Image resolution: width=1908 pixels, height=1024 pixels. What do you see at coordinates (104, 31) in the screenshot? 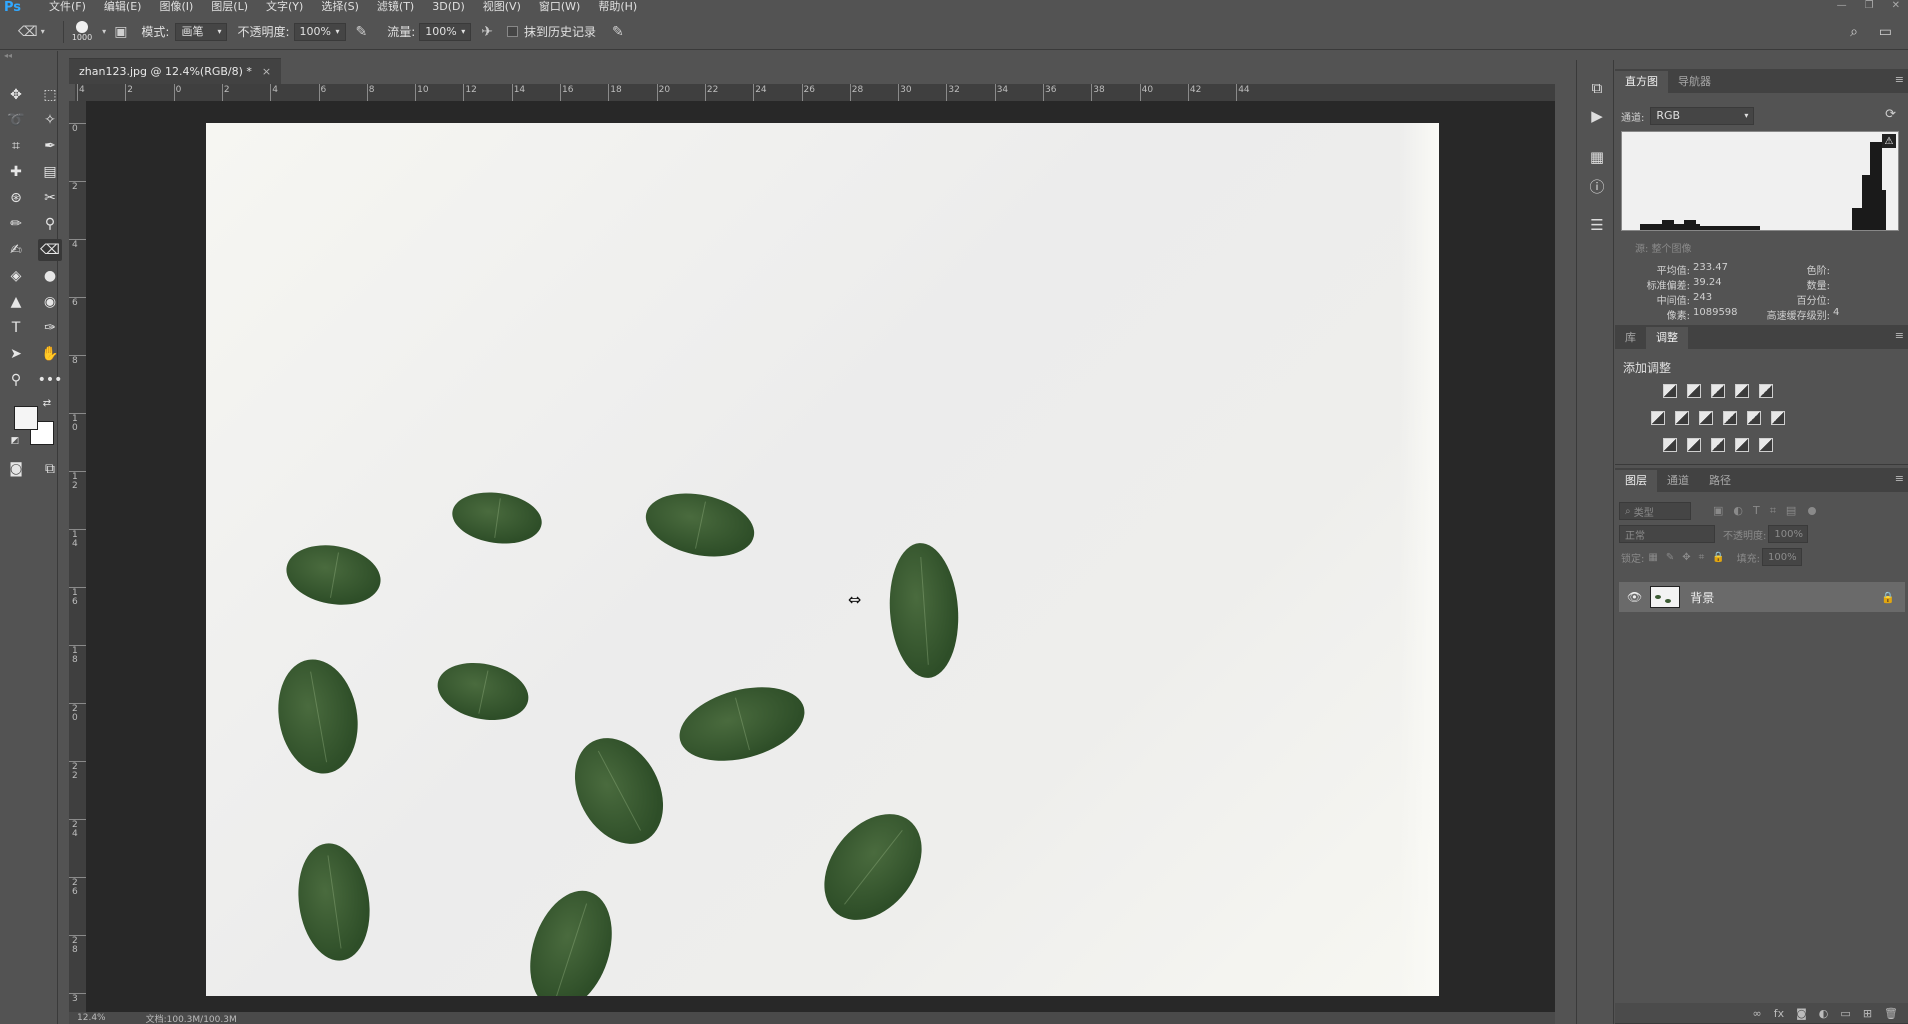
I see `chevron-down-icon: ▾` at bounding box center [104, 31].